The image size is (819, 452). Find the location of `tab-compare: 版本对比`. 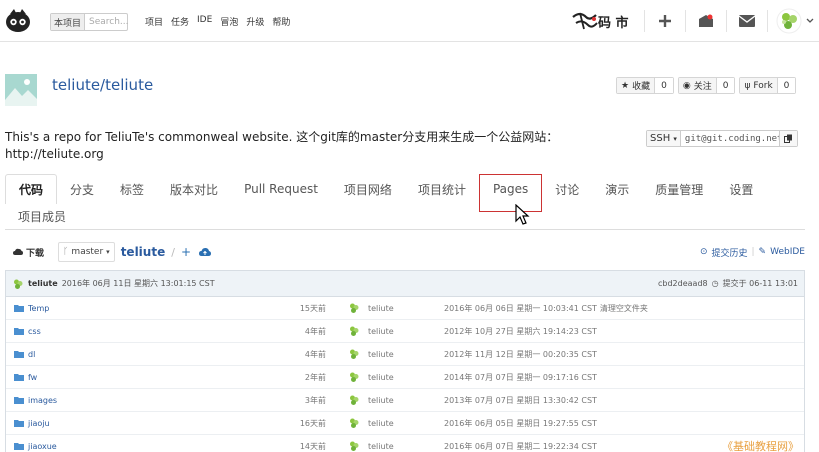

tab-compare: 版本对比 is located at coordinates (194, 189).